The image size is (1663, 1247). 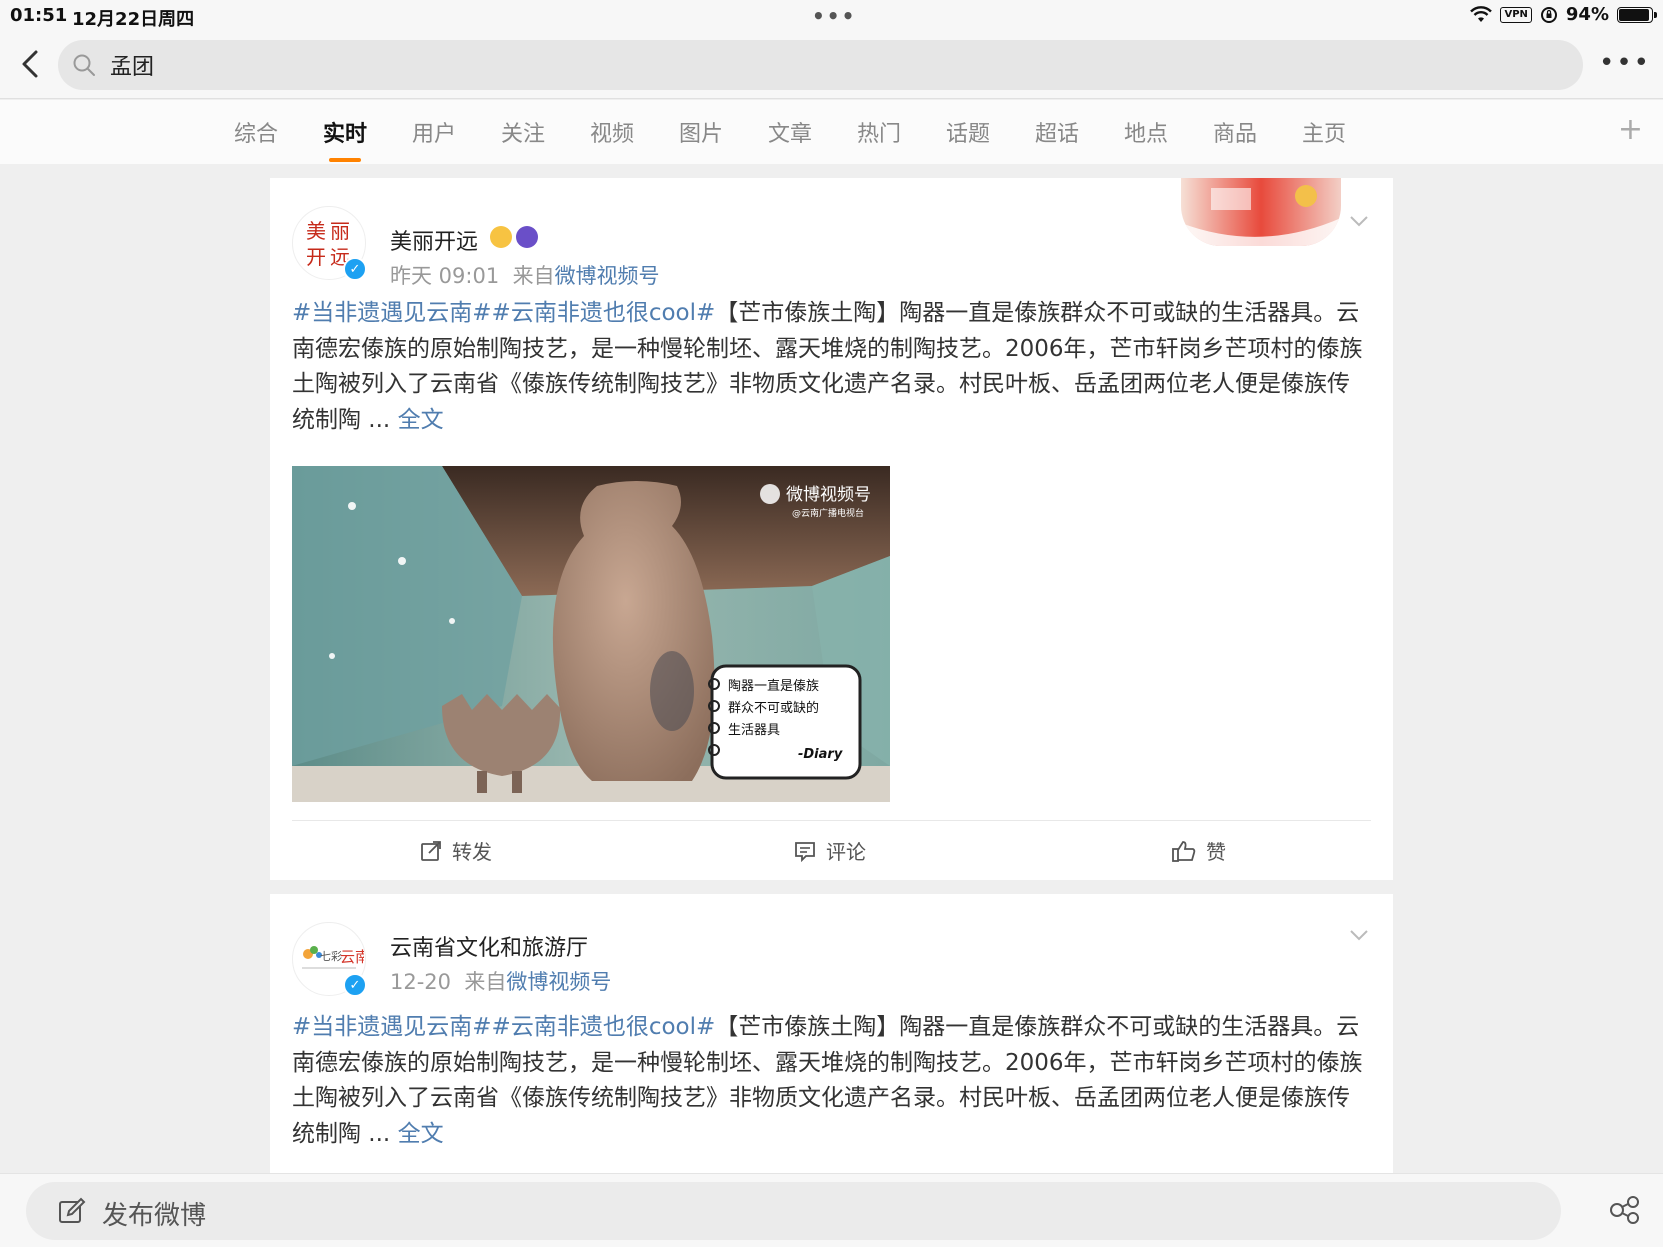 What do you see at coordinates (810, 65) in the screenshot?
I see `search-input` at bounding box center [810, 65].